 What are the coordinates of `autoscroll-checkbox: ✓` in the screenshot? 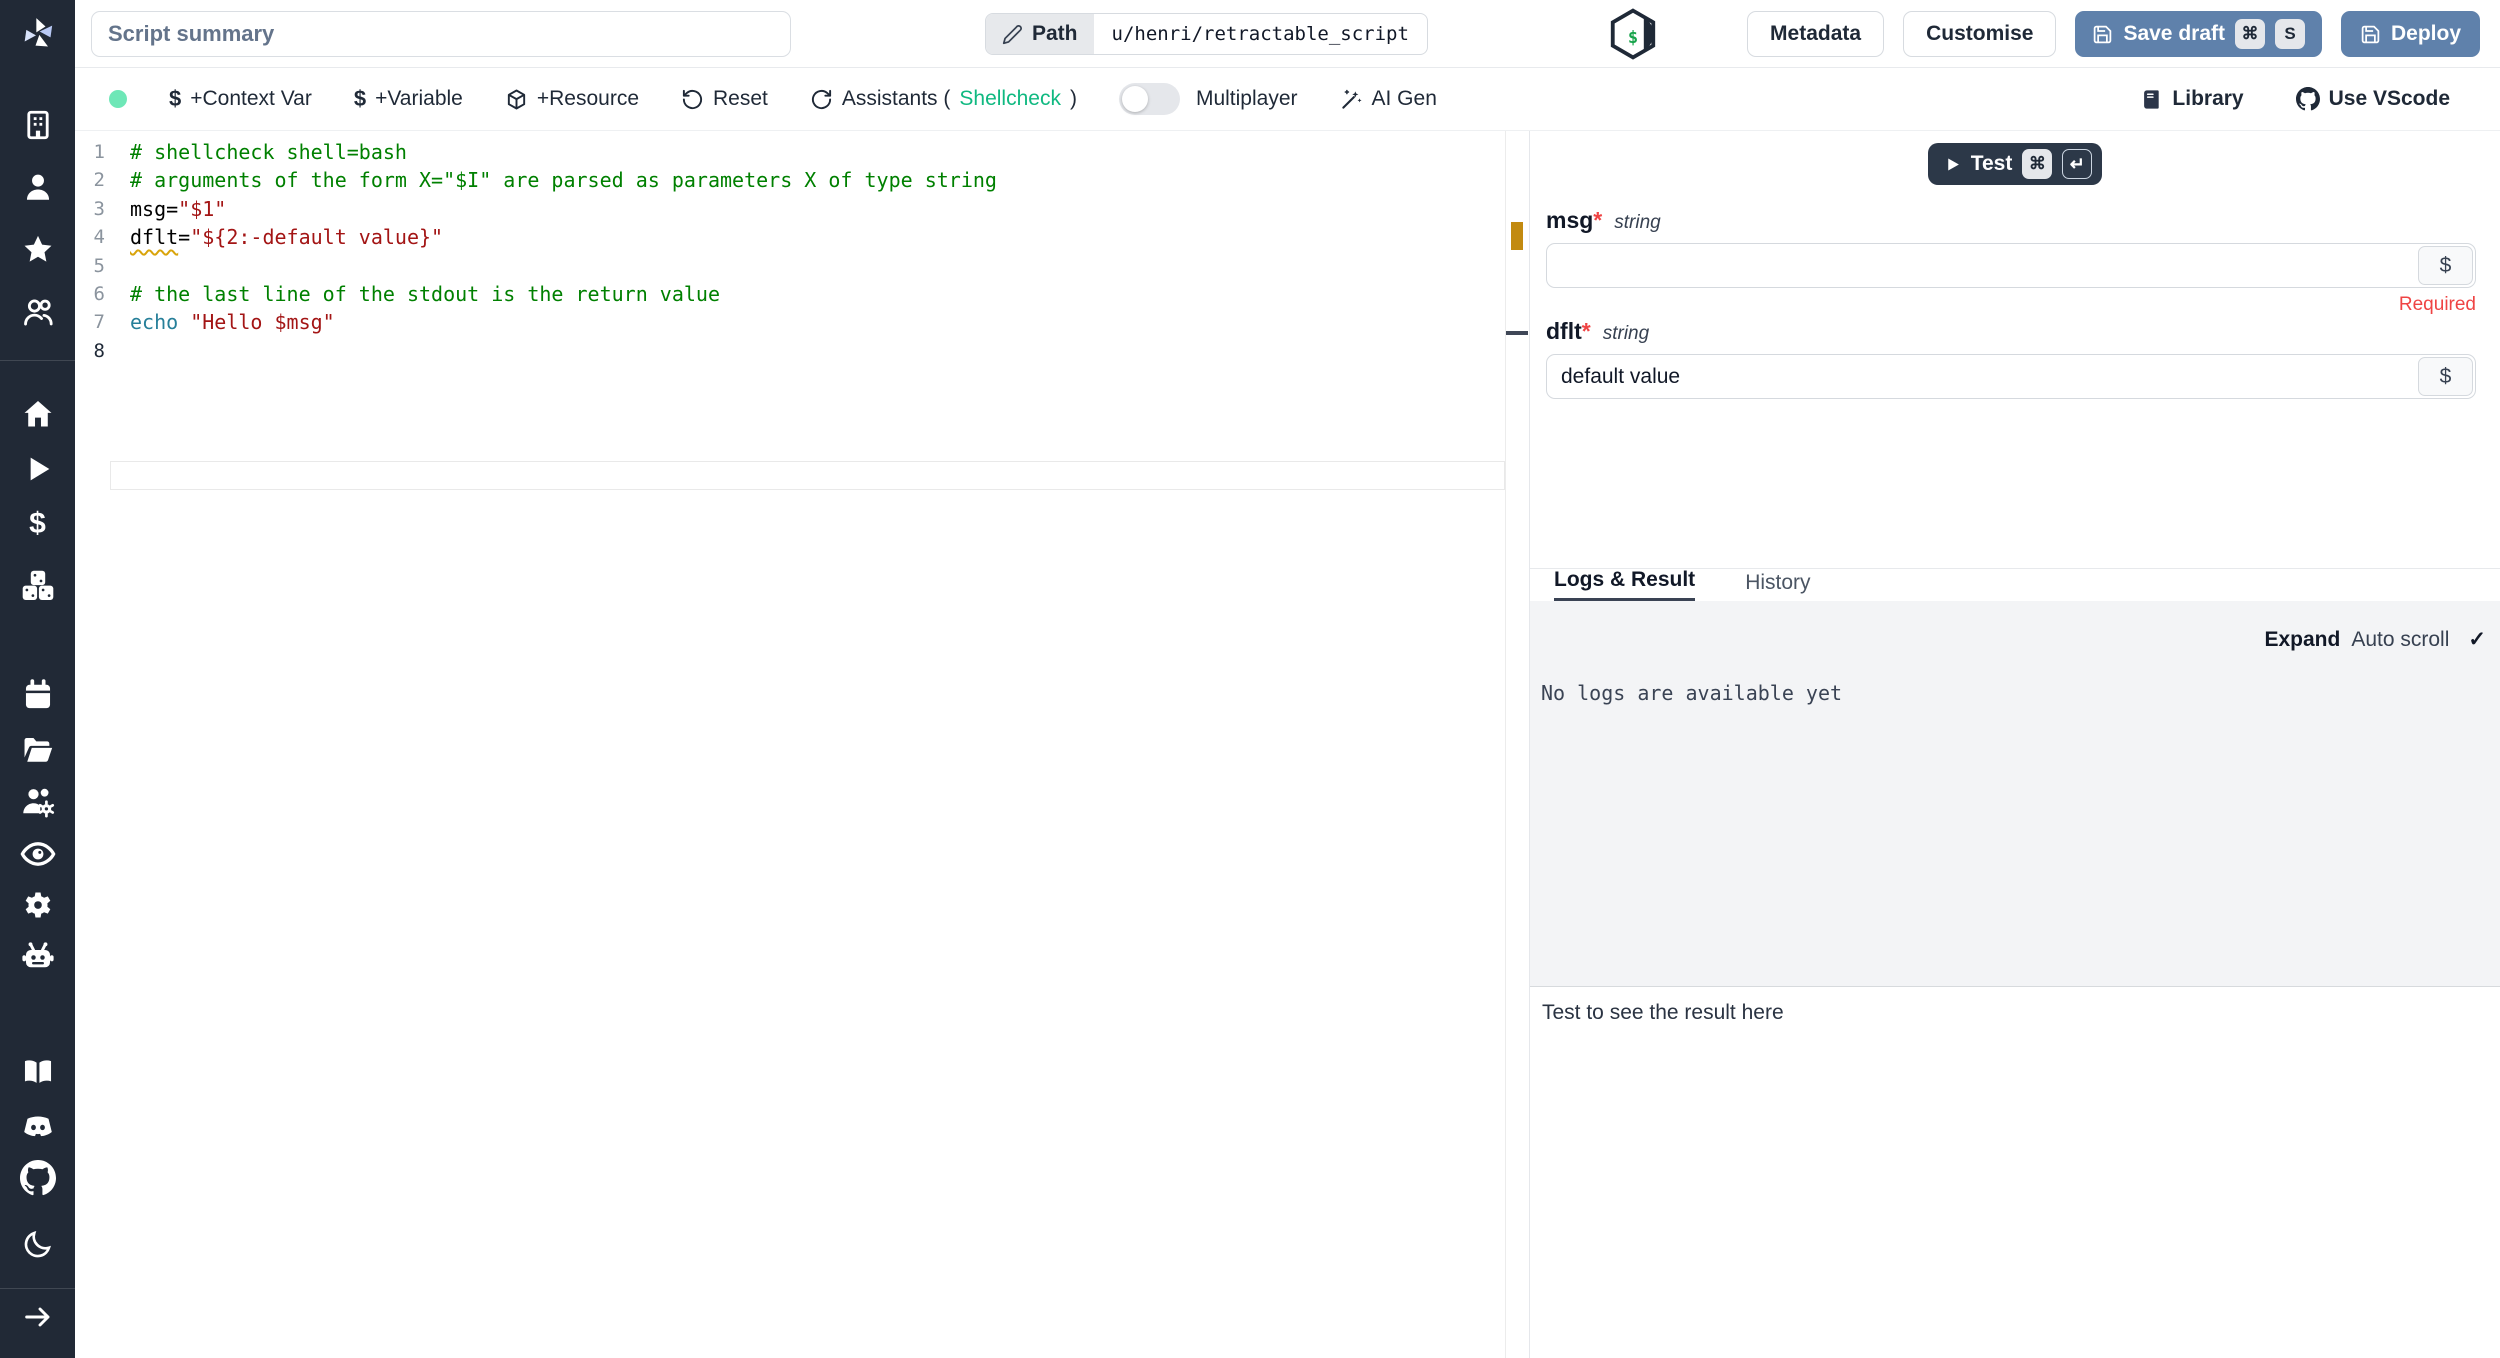 It's located at (2477, 639).